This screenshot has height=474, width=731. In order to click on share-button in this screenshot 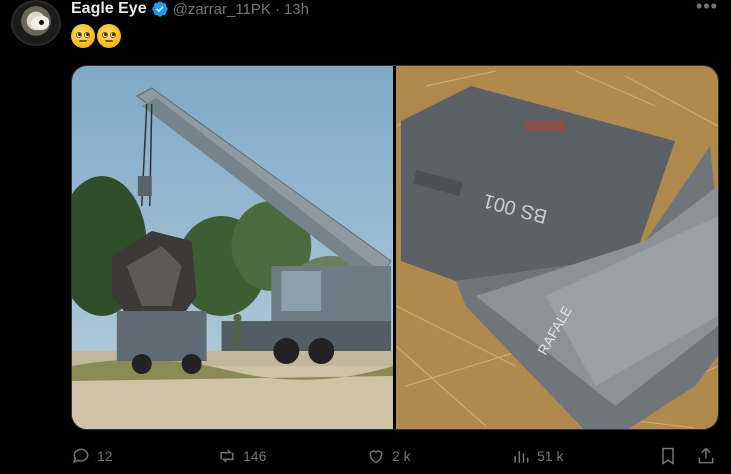, I will do `click(706, 456)`.